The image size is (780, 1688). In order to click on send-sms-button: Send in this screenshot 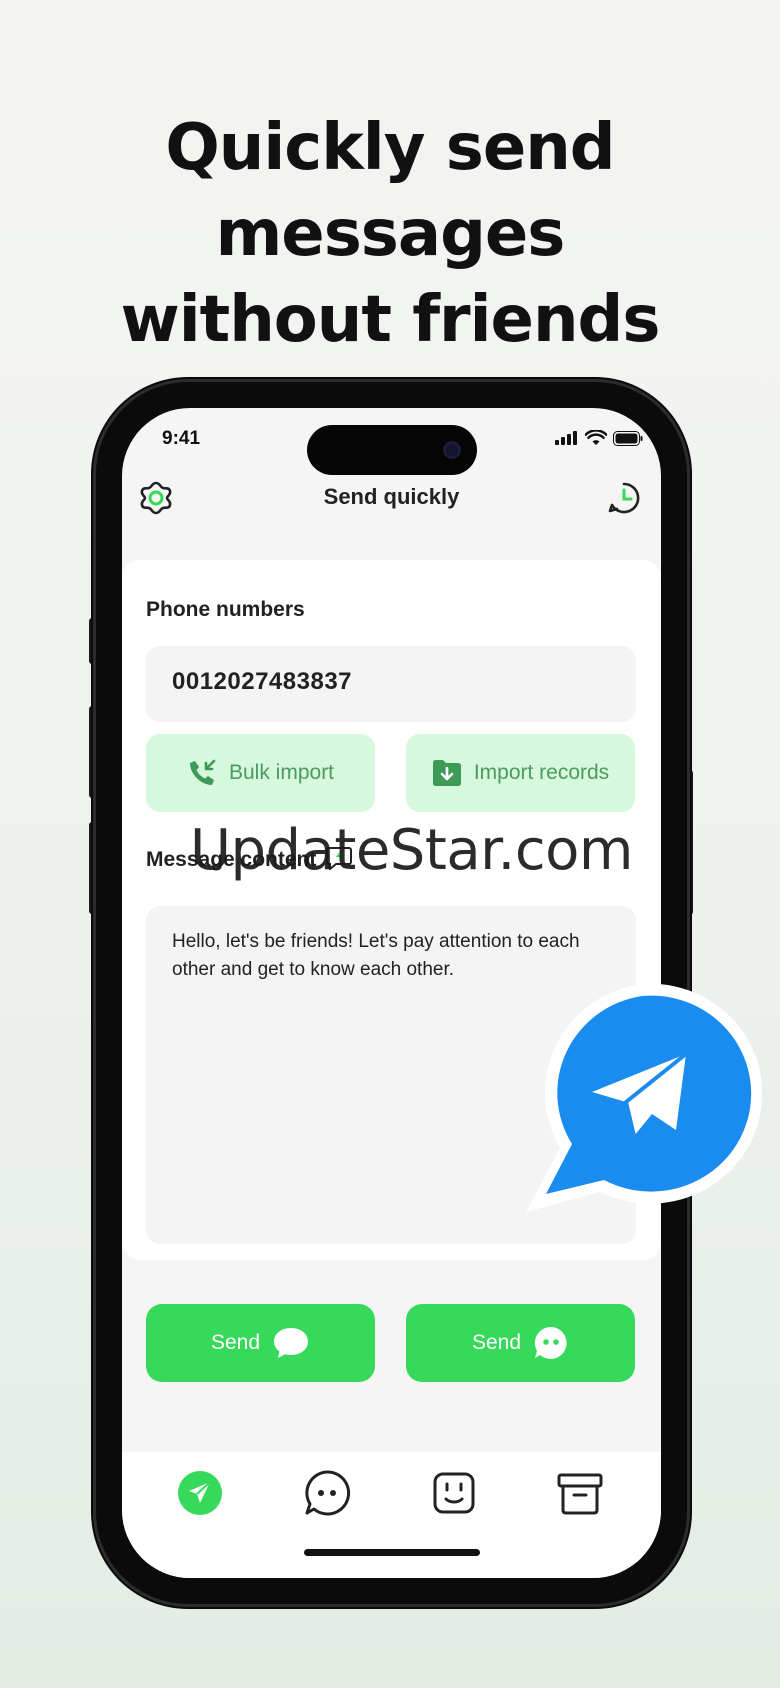, I will do `click(260, 1343)`.